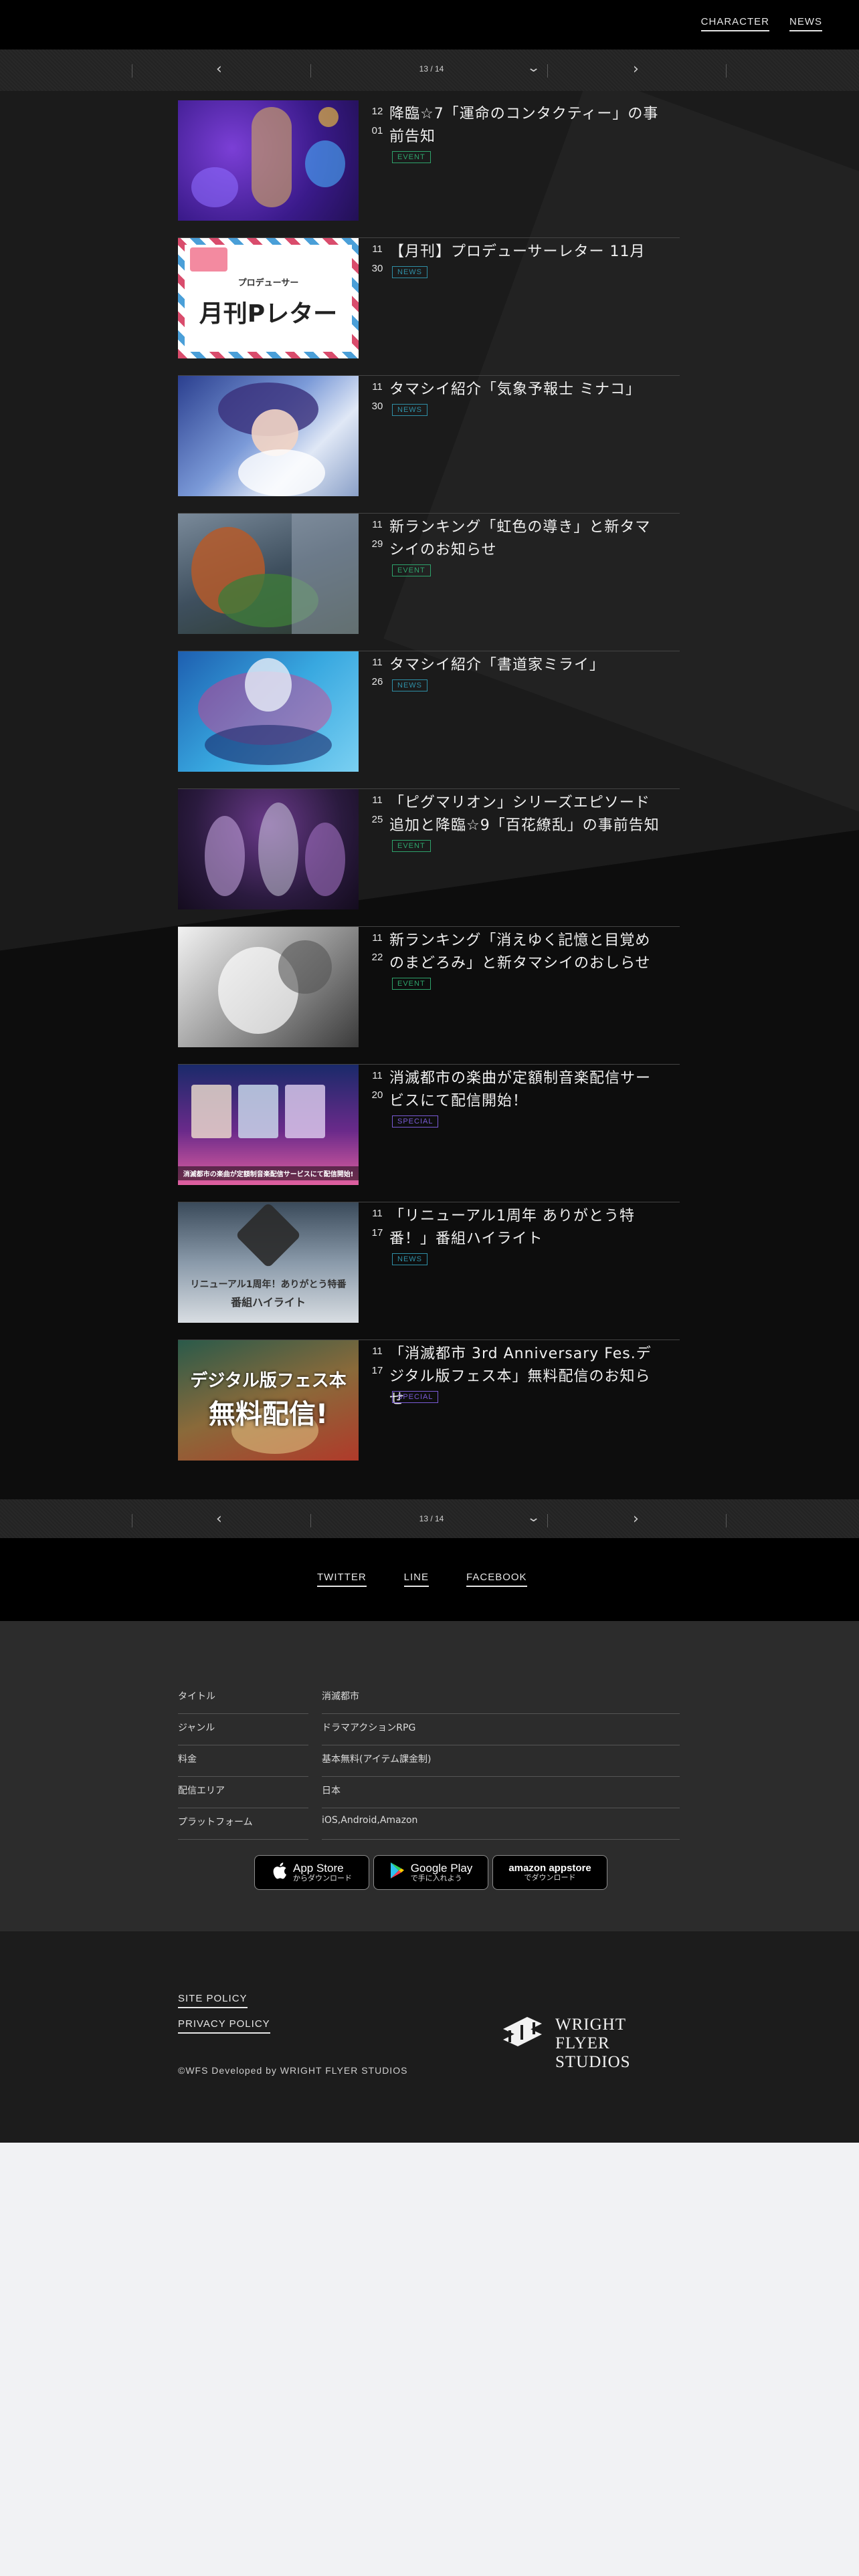 The width and height of the screenshot is (859, 2576). I want to click on news-date: 11 25, so click(378, 810).